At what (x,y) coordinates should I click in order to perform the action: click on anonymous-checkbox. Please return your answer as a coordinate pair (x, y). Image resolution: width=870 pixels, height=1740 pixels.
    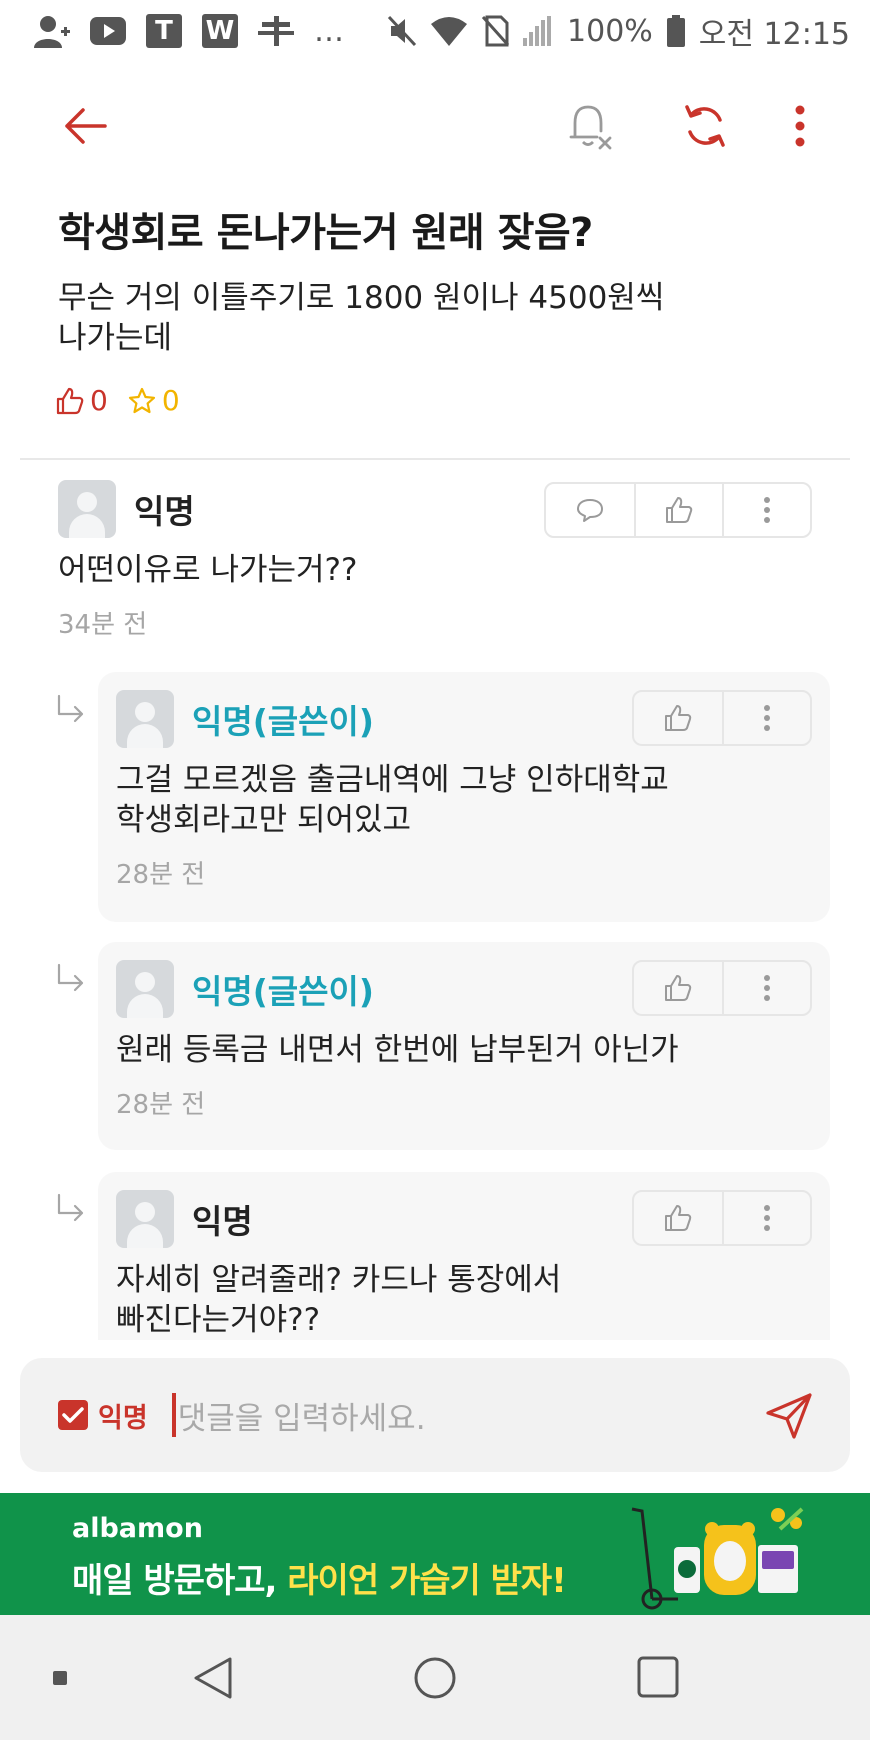
    Looking at the image, I should click on (73, 1415).